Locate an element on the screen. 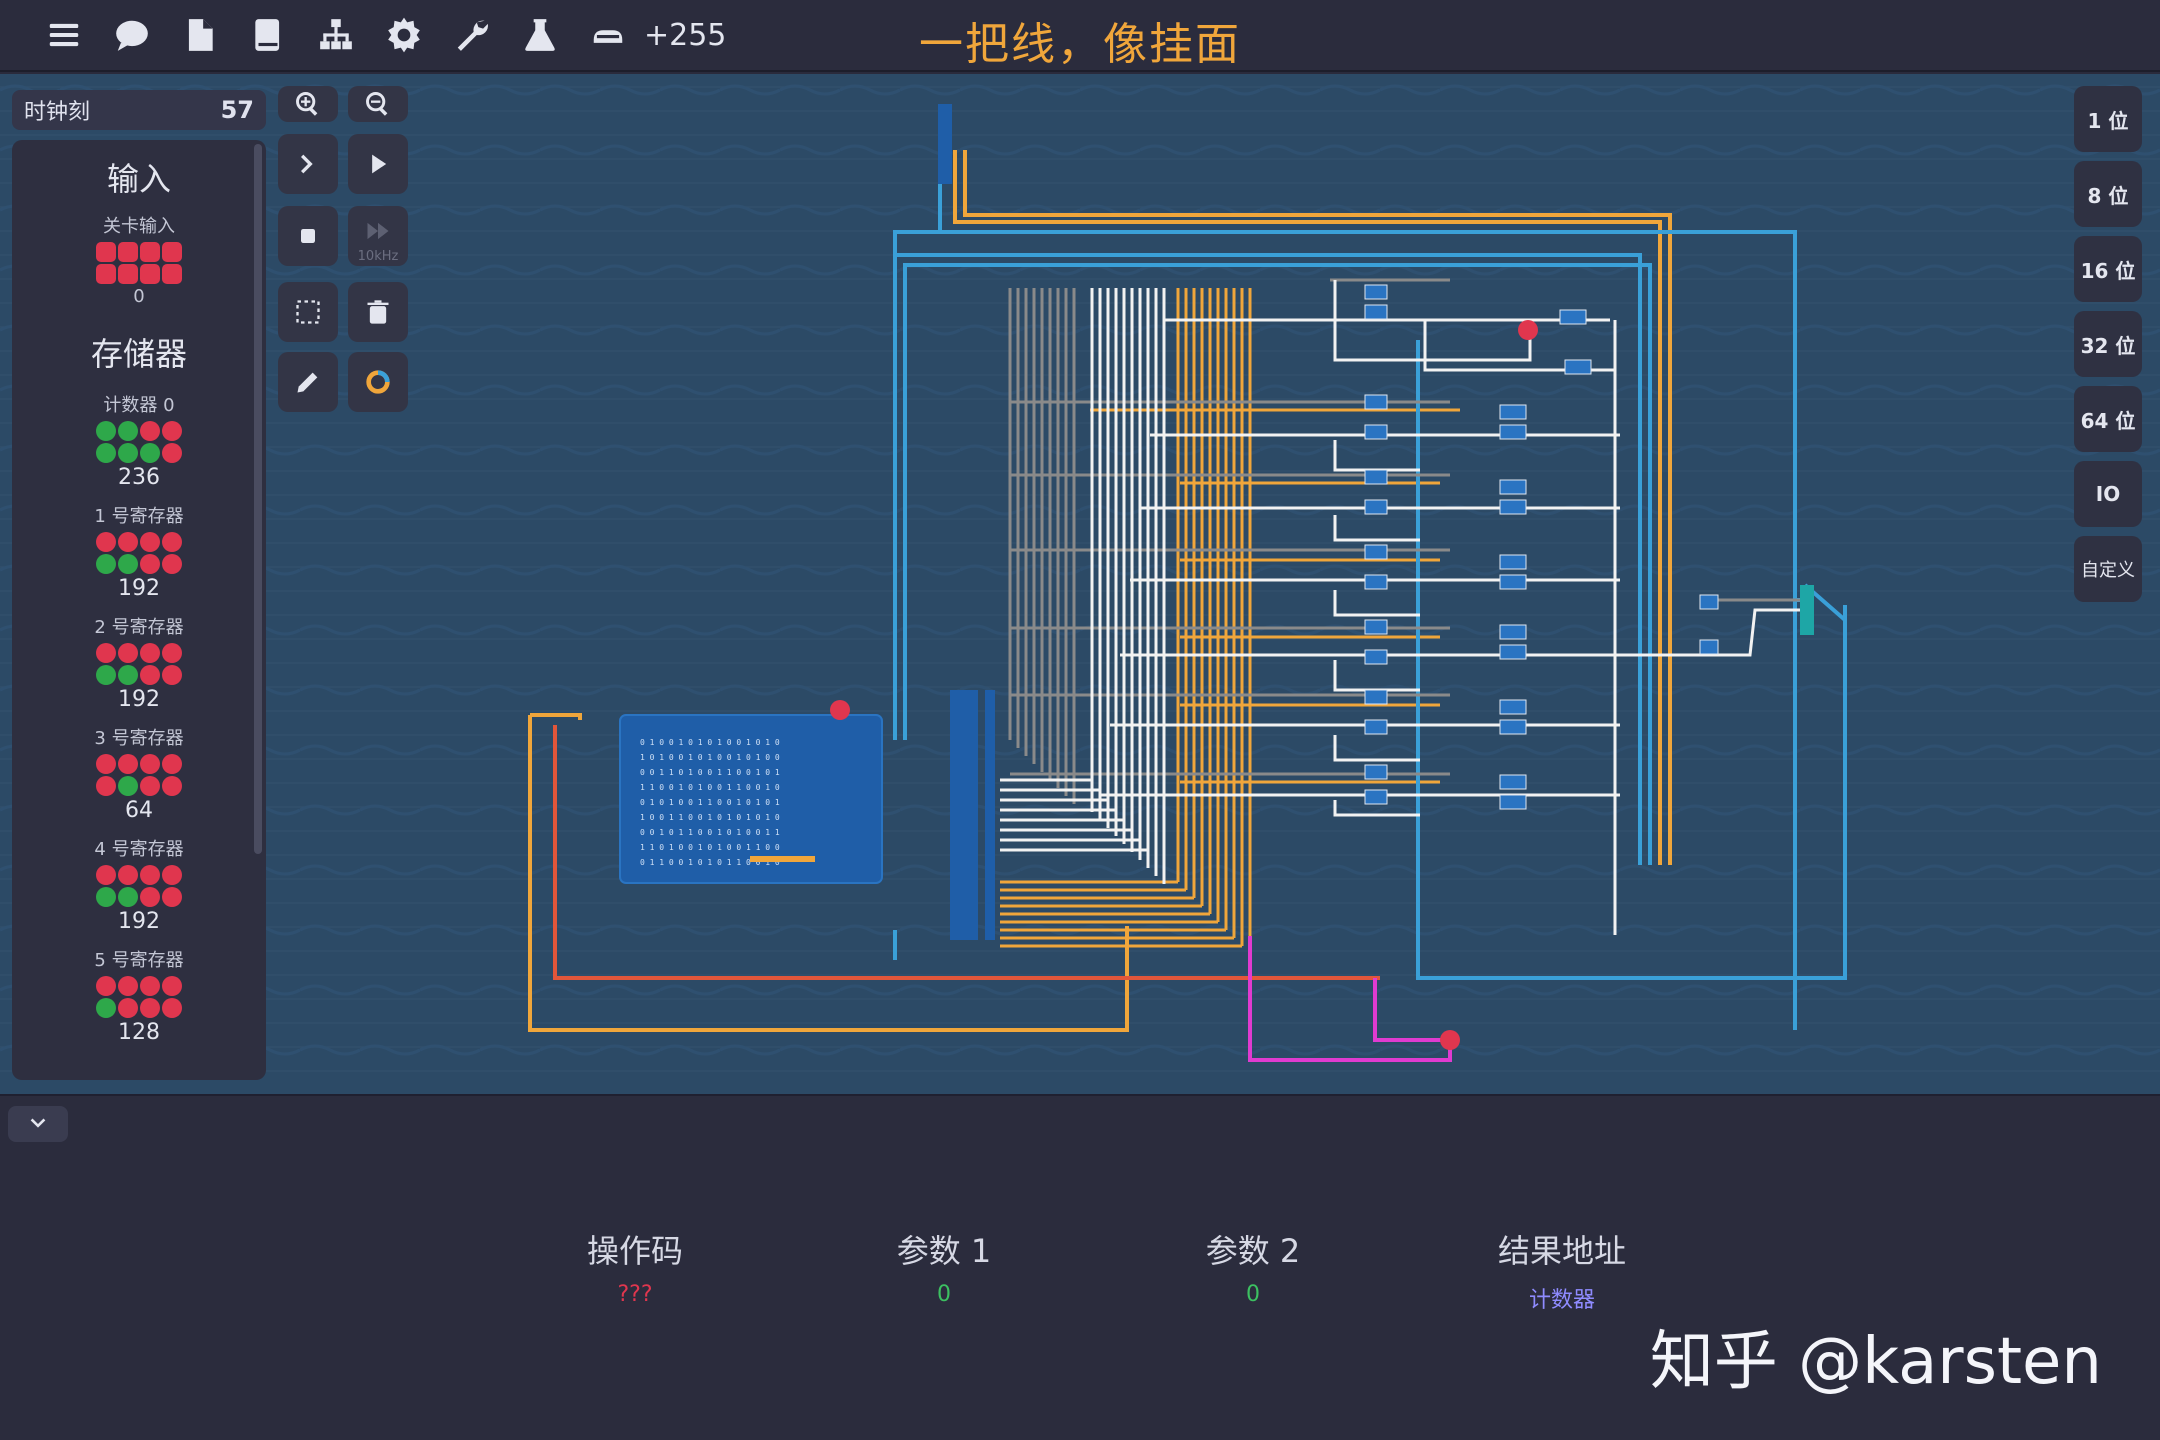  opcode-field: 操作码 ??? is located at coordinates (635, 1266).